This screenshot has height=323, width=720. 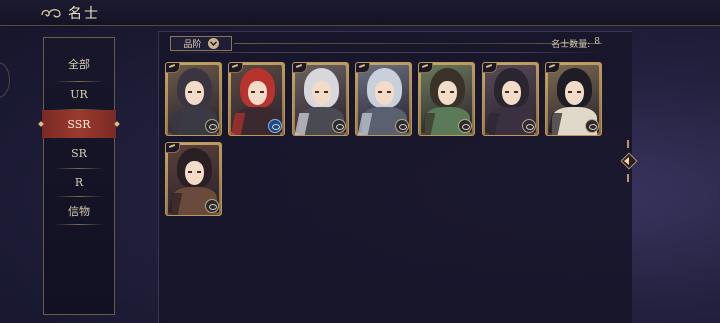 What do you see at coordinates (213, 43) in the screenshot?
I see `chevron-down-icon` at bounding box center [213, 43].